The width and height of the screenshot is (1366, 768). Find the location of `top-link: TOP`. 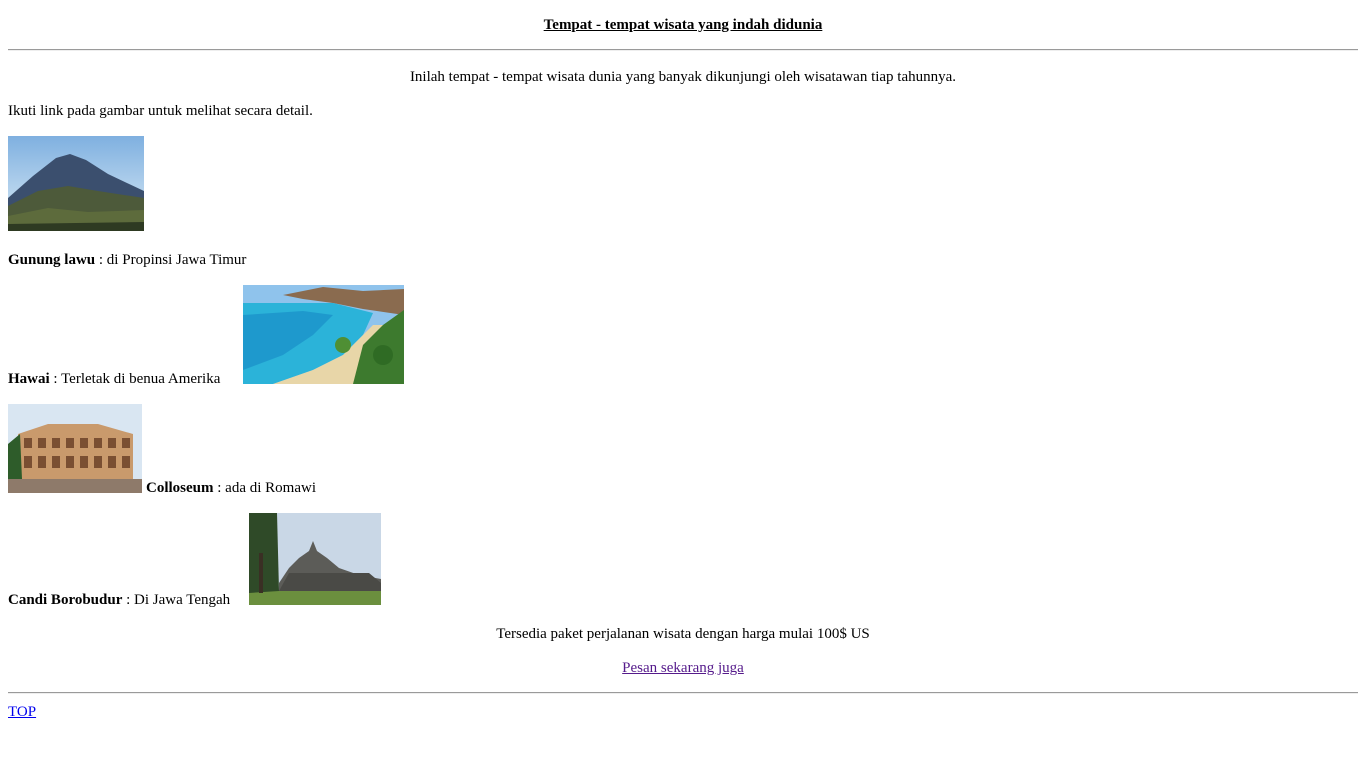

top-link: TOP is located at coordinates (22, 712).